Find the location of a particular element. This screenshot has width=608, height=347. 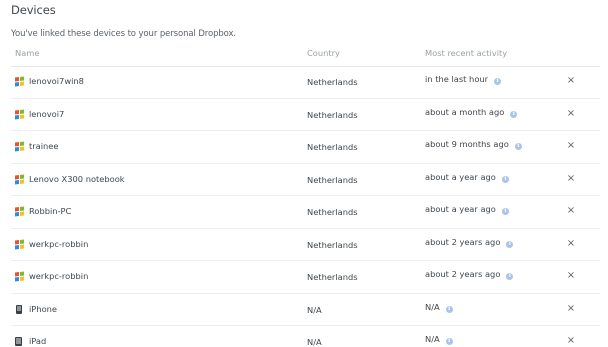

device-name: iPhone is located at coordinates (43, 308).